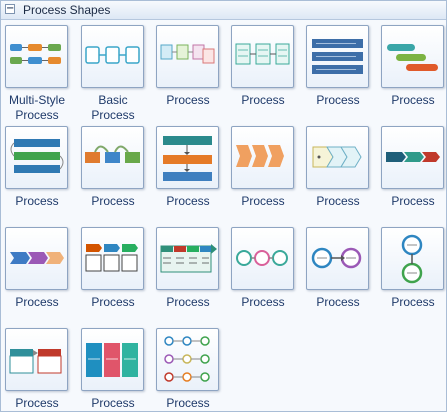 This screenshot has height=412, width=447. I want to click on shape-tile-basic-process, so click(112, 56).